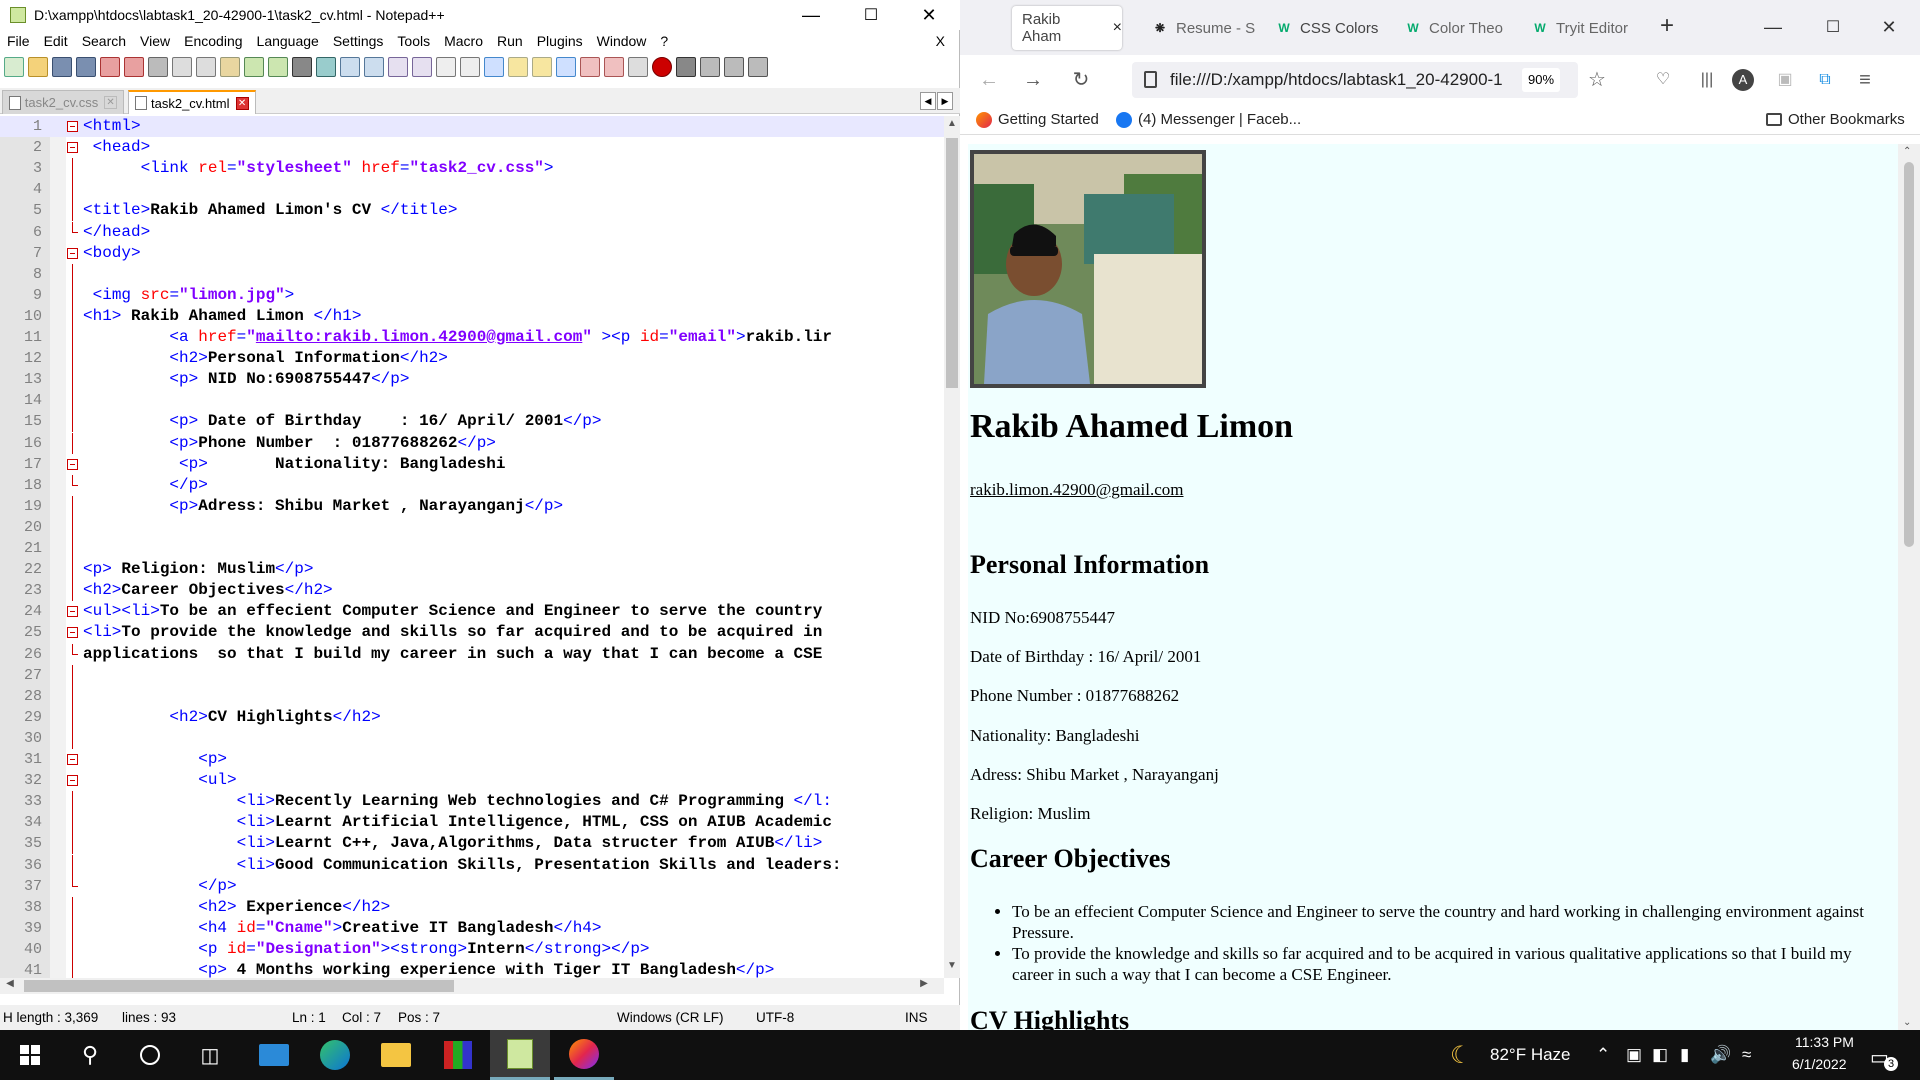  I want to click on doc-map-icon, so click(542, 67).